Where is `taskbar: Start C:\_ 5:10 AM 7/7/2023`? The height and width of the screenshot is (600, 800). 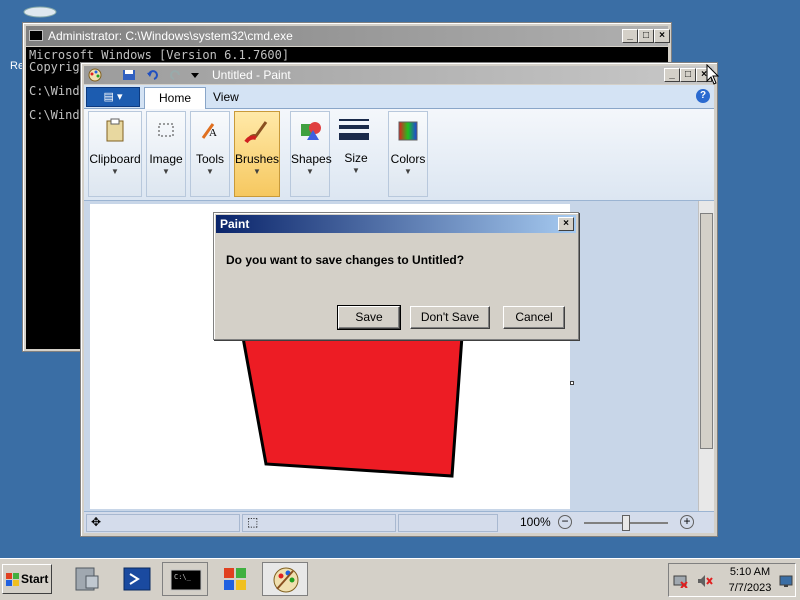
taskbar: Start C:\_ 5:10 AM 7/7/2023 is located at coordinates (400, 579).